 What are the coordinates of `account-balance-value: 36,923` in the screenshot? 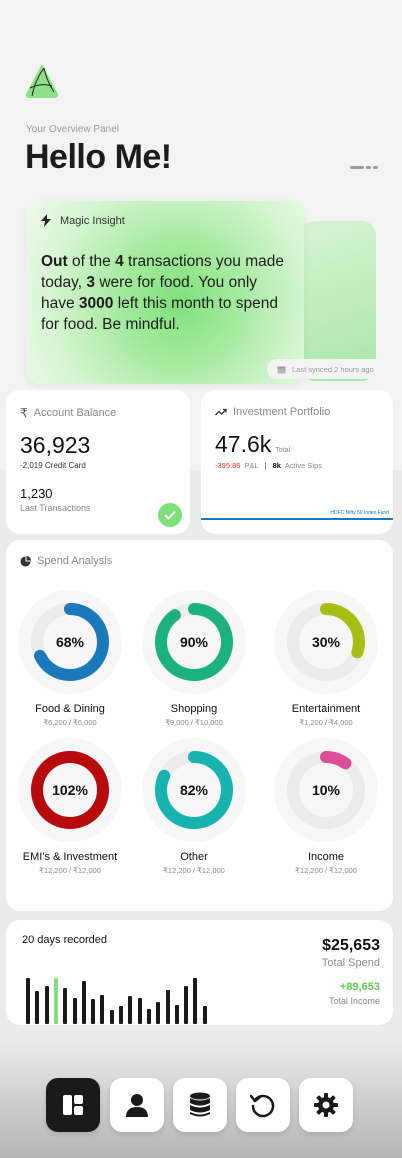 It's located at (55, 445).